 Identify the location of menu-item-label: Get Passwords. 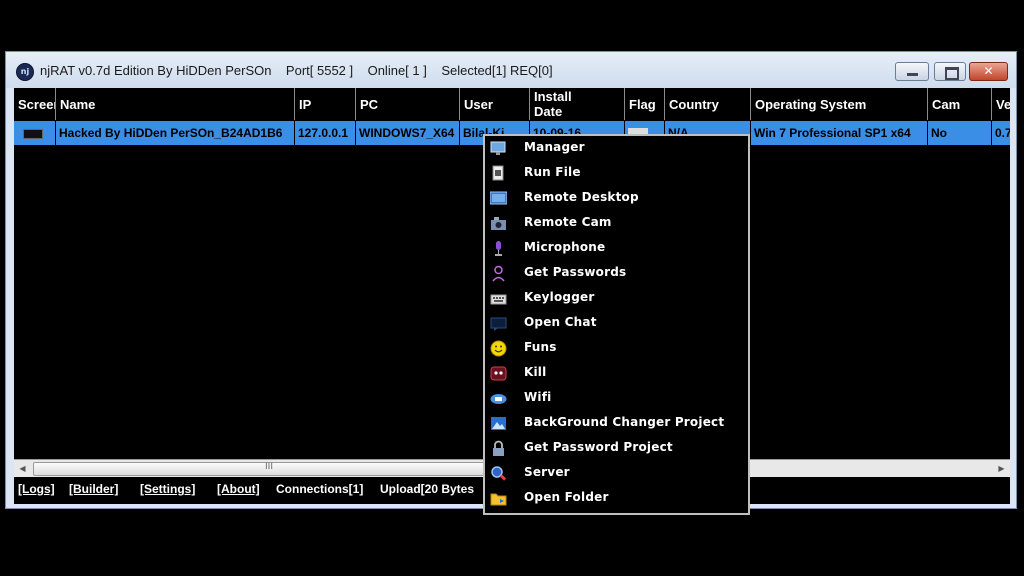
(575, 272).